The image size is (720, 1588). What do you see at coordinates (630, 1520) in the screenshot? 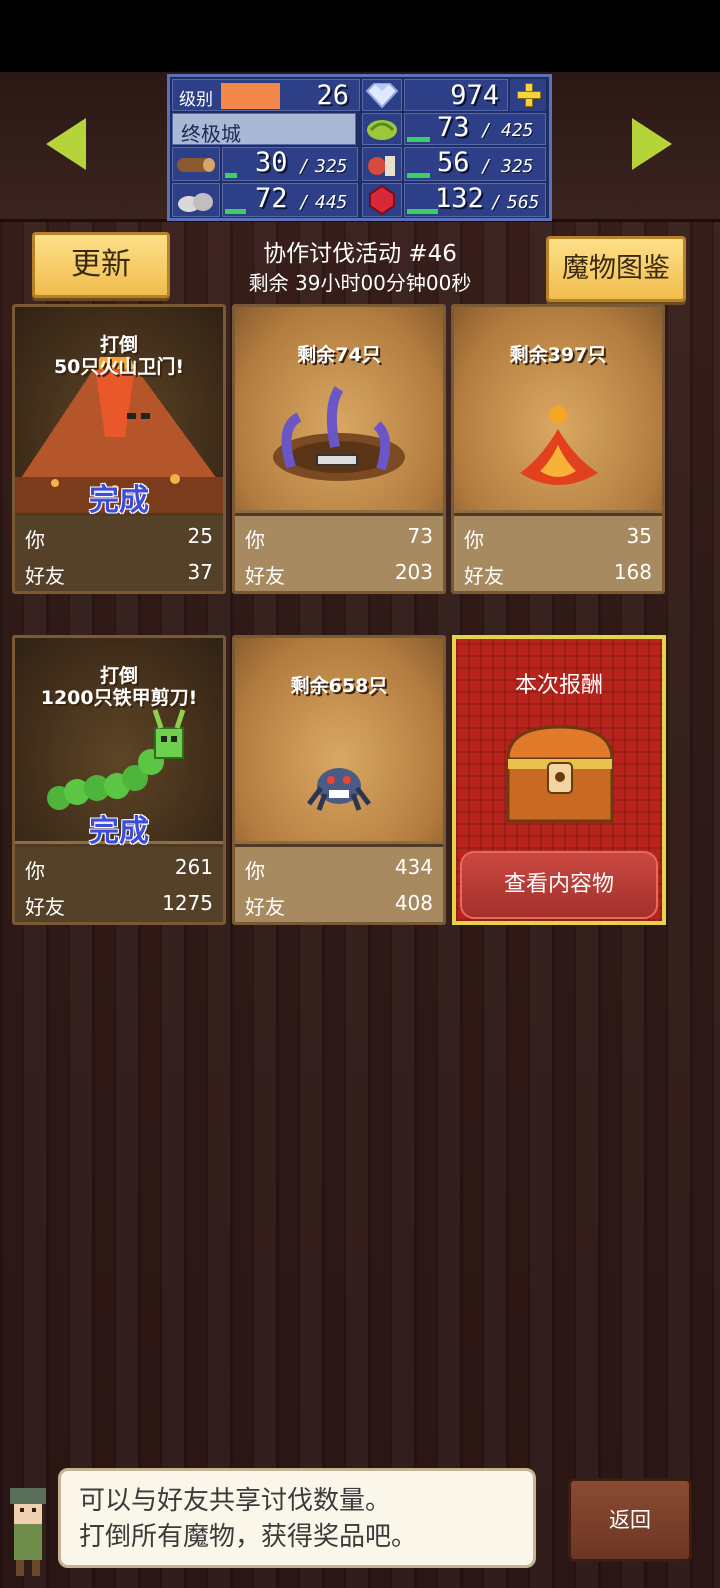
I see `back-button: 返回` at bounding box center [630, 1520].